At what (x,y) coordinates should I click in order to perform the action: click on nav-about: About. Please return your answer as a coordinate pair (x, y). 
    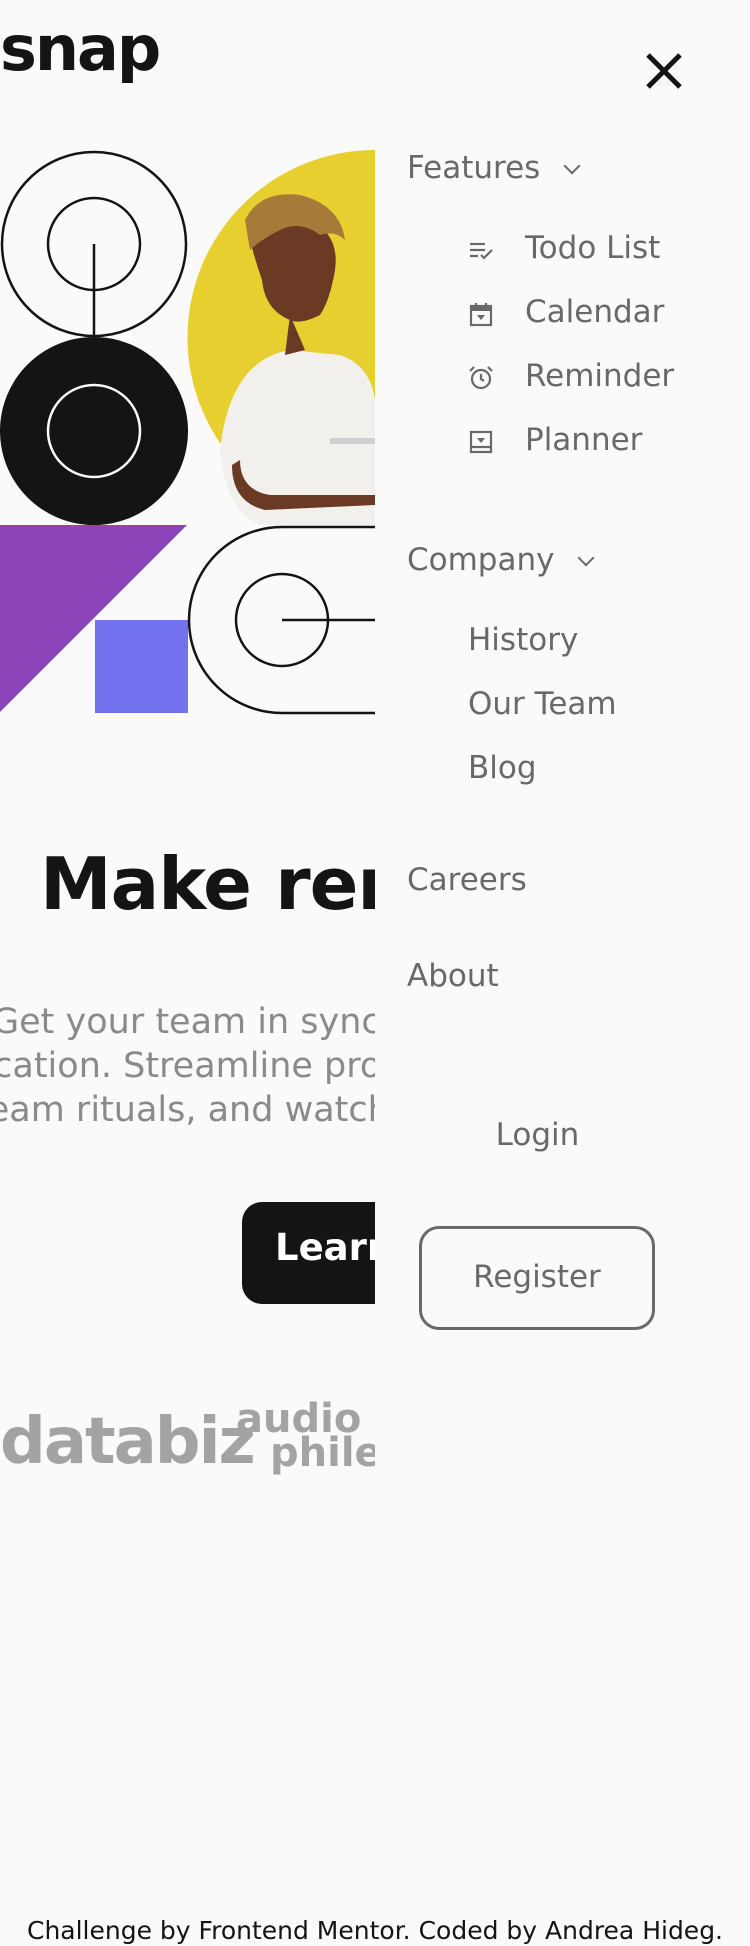
    Looking at the image, I should click on (453, 976).